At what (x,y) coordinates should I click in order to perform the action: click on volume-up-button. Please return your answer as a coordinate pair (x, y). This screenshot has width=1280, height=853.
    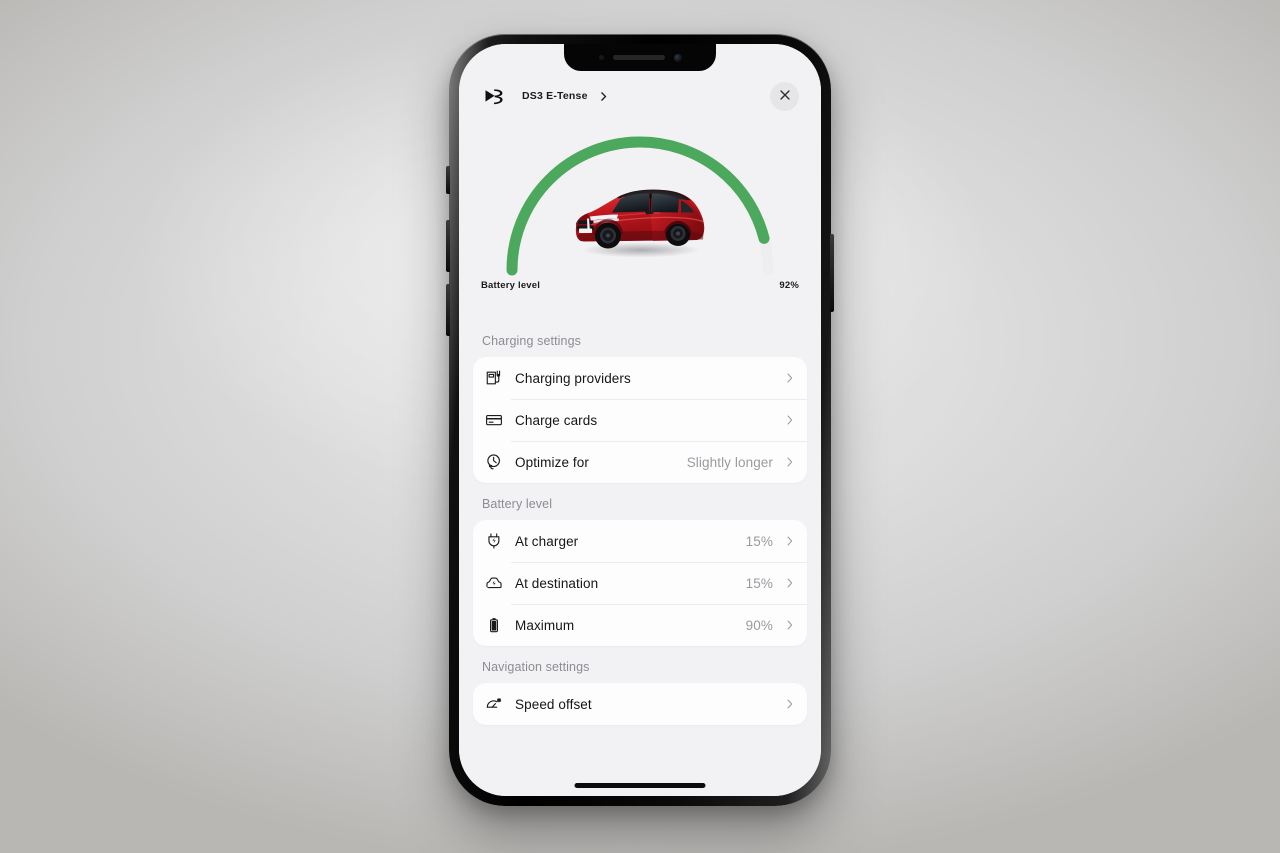
    Looking at the image, I should click on (448, 246).